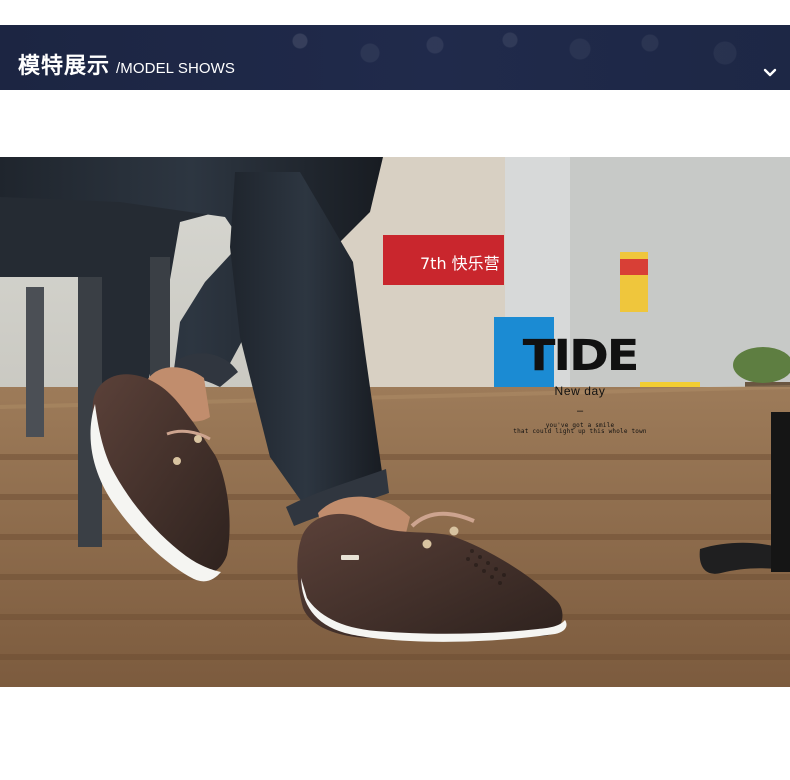  I want to click on bag-handle, so click(780, 492).